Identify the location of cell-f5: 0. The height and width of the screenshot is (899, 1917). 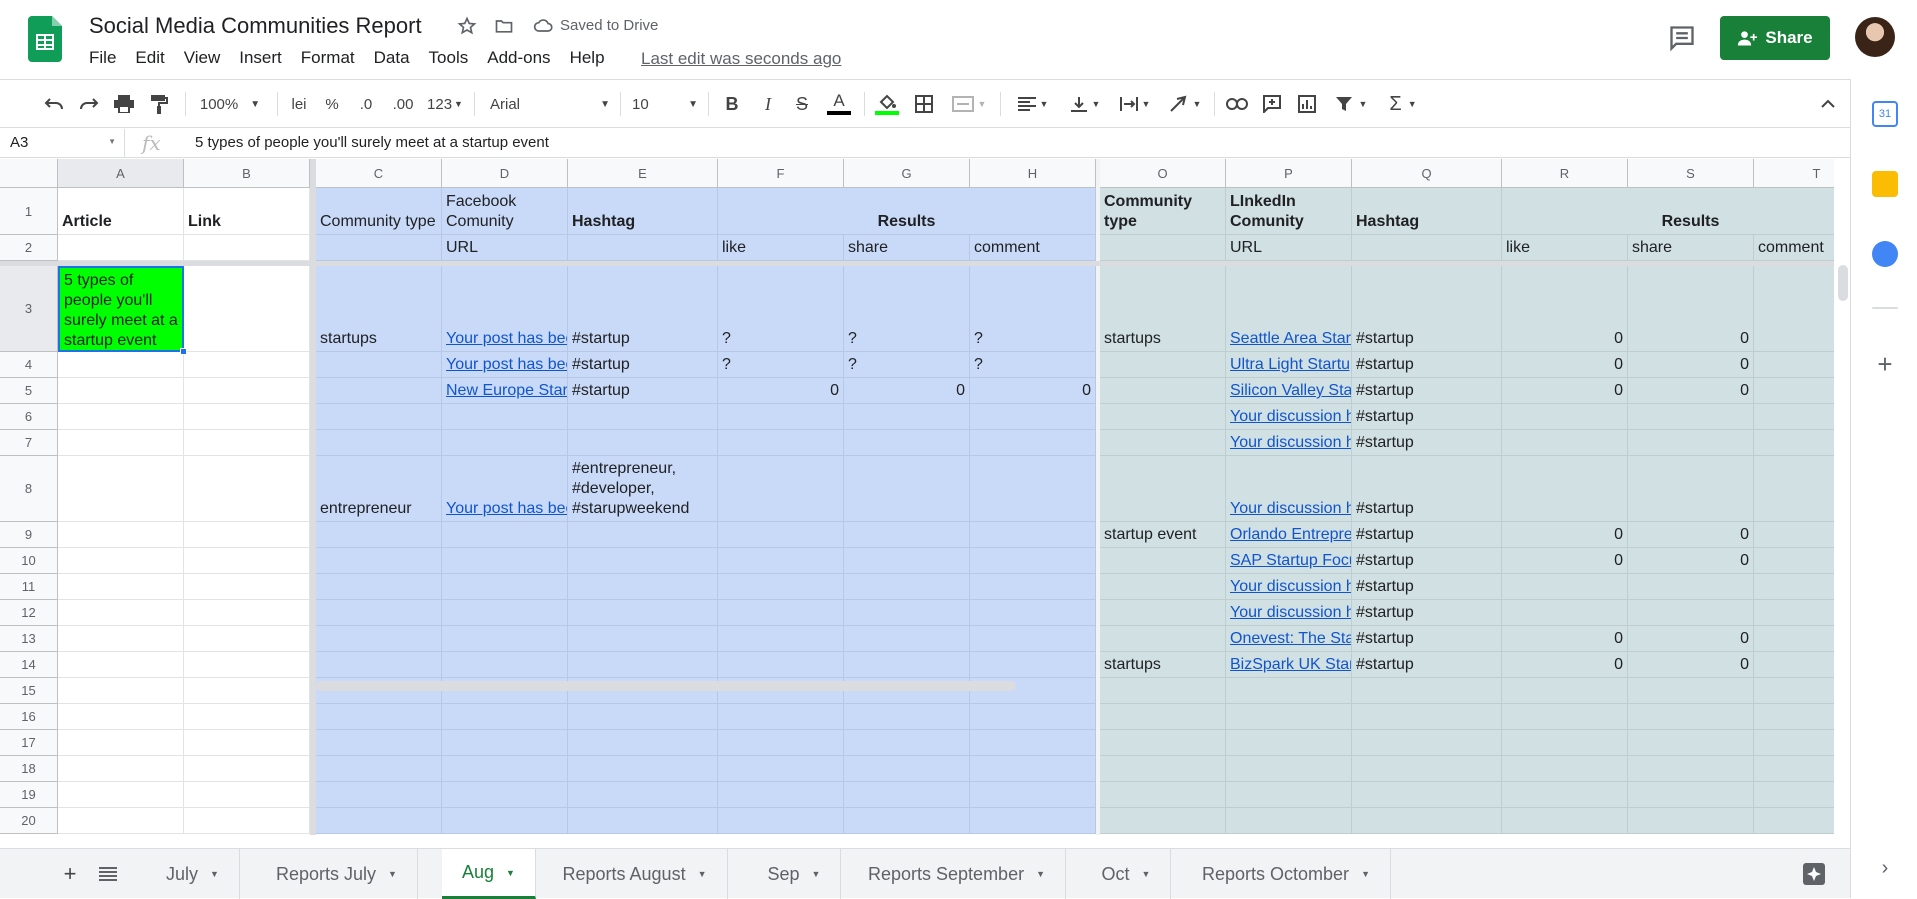
(781, 391).